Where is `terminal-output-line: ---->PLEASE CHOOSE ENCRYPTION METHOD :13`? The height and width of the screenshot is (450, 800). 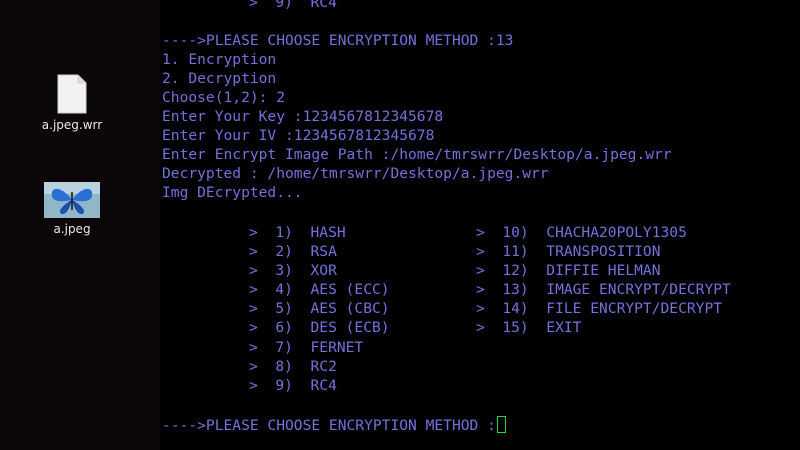 terminal-output-line: ---->PLEASE CHOOSE ENCRYPTION METHOD :13 is located at coordinates (338, 40).